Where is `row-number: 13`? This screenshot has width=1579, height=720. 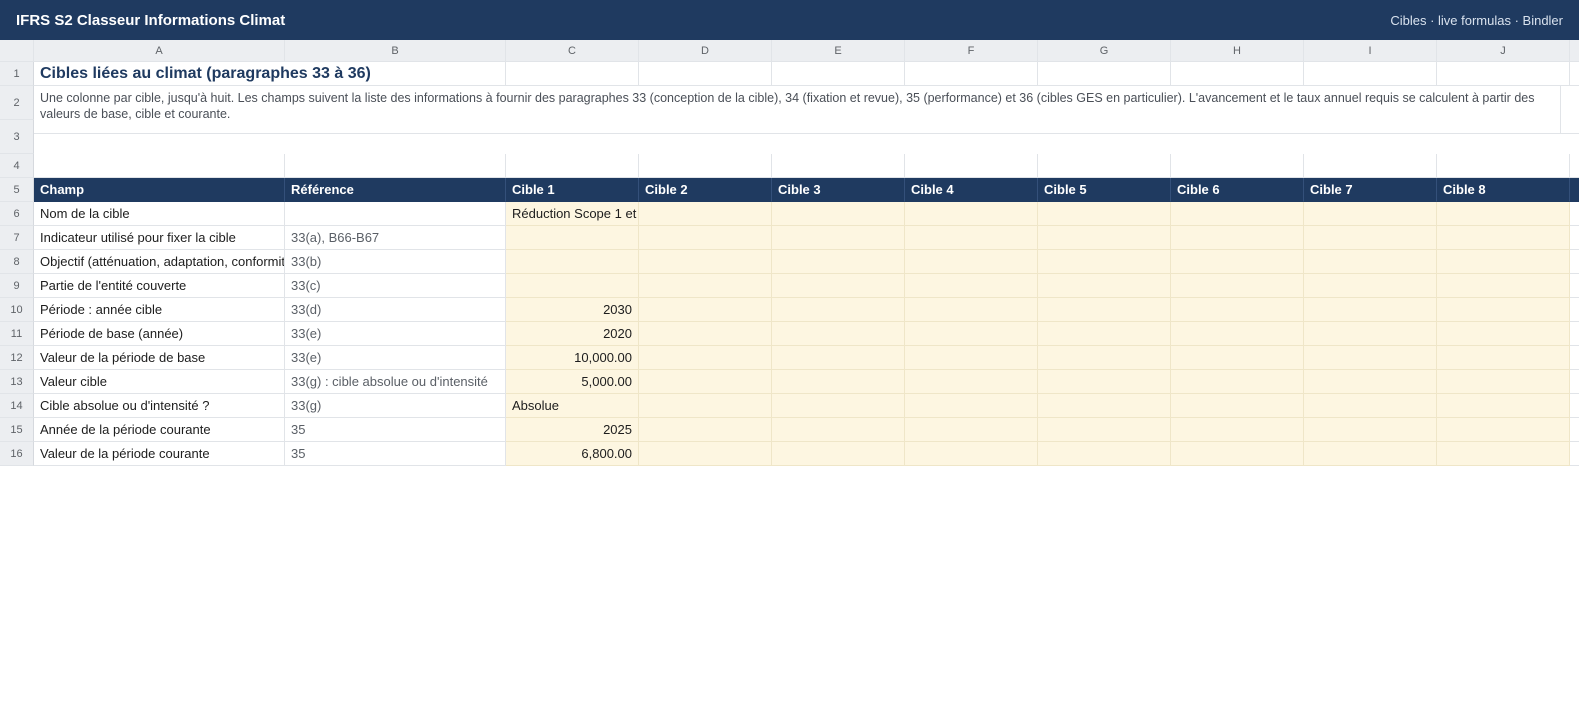
row-number: 13 is located at coordinates (17, 382).